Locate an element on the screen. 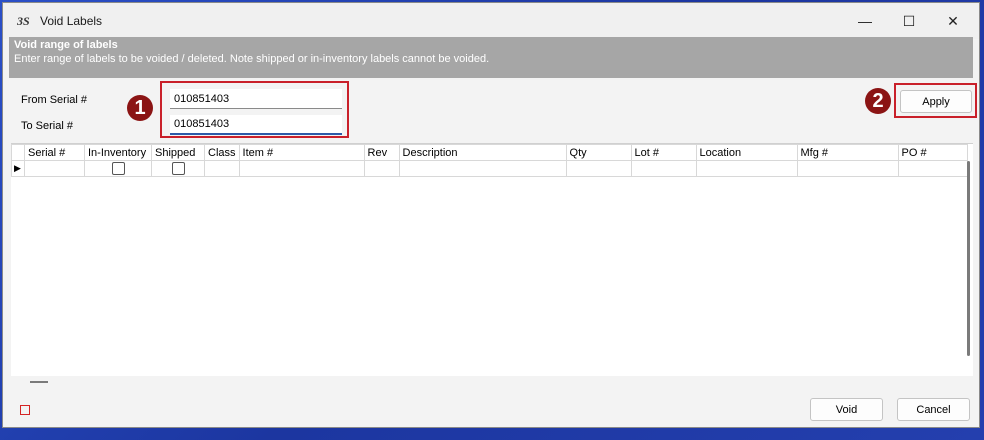 The image size is (984, 440). cancel-button: Cancel is located at coordinates (933, 409).